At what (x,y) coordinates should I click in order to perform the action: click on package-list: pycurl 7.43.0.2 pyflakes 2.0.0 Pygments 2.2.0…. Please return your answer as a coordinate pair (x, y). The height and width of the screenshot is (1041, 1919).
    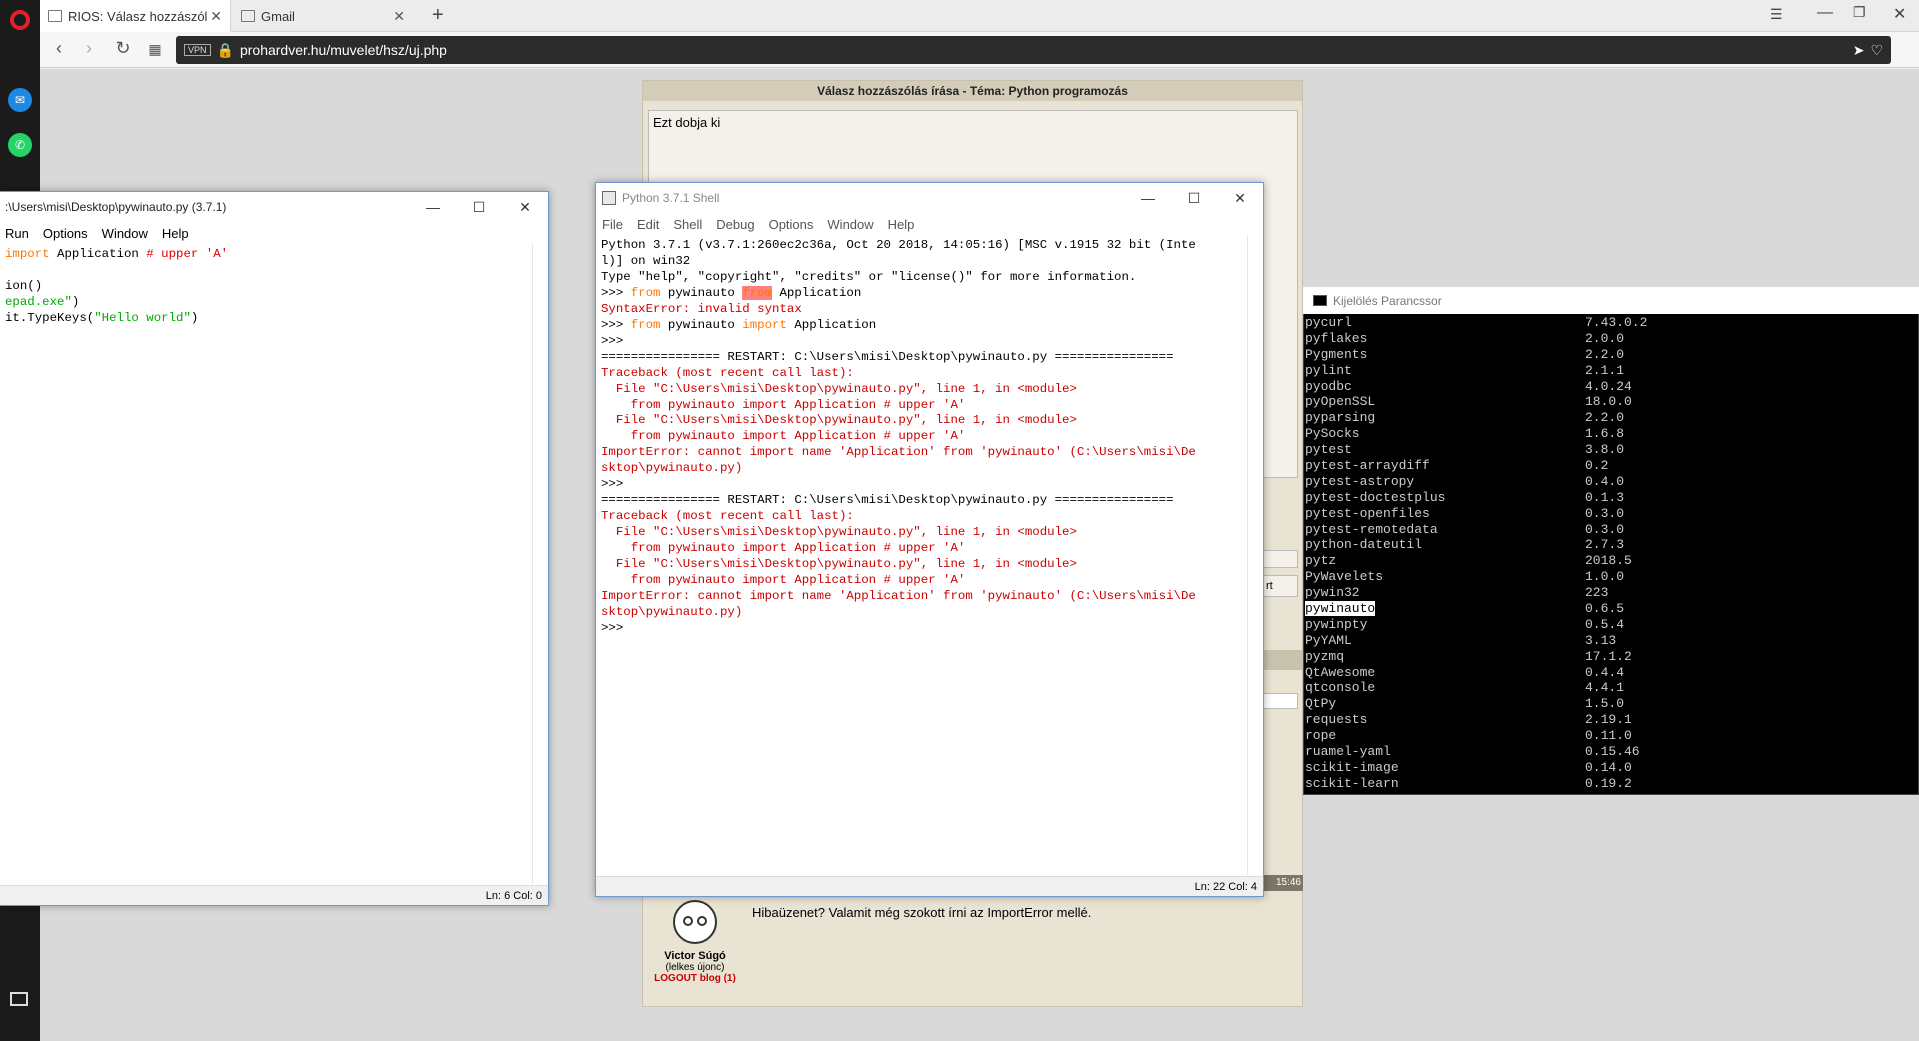
    Looking at the image, I should click on (1611, 554).